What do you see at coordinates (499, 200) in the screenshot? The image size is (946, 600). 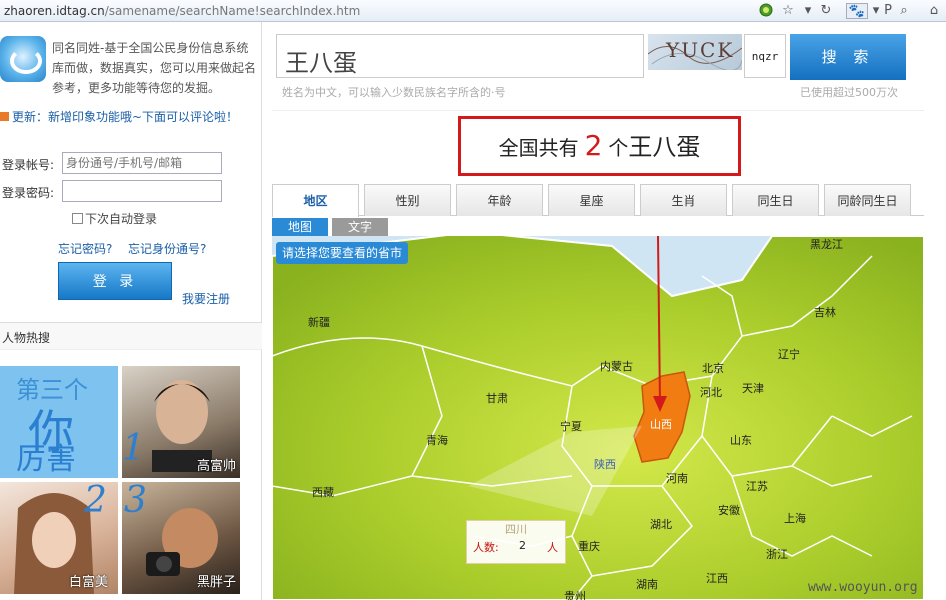 I see `tab-age: 年龄` at bounding box center [499, 200].